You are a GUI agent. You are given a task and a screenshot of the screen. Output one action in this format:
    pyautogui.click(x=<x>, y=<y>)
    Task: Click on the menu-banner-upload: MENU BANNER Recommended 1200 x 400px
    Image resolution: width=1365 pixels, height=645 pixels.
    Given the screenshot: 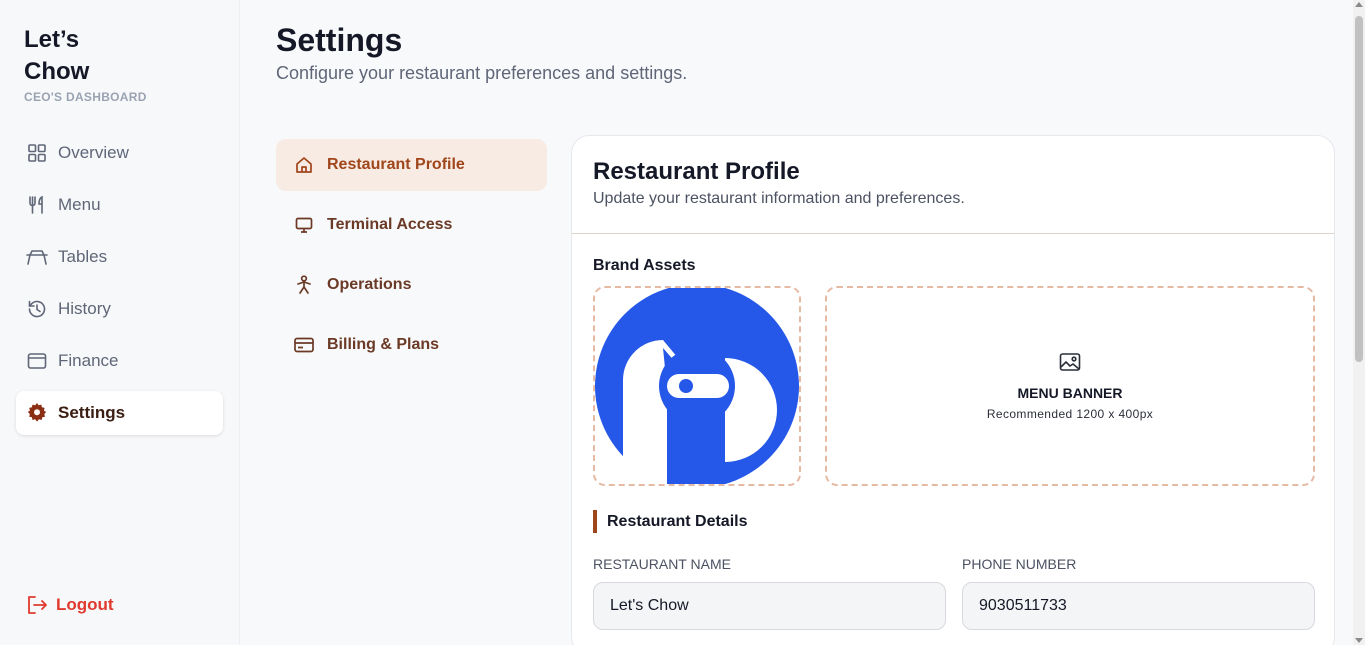 What is the action you would take?
    pyautogui.click(x=1070, y=386)
    